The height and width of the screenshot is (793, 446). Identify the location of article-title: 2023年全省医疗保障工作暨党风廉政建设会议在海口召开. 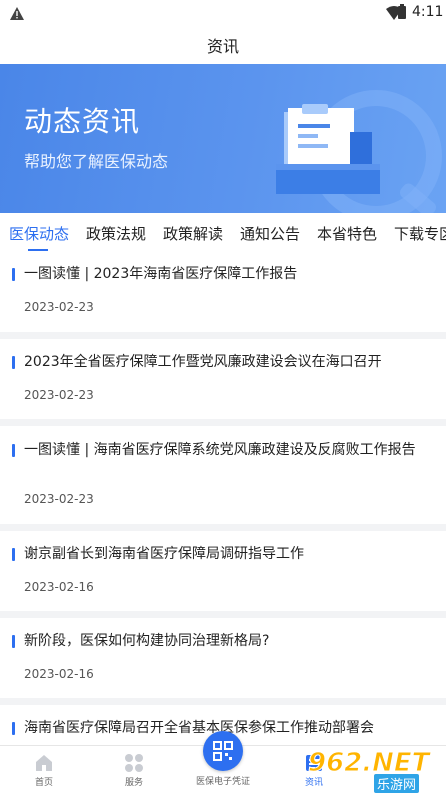
(203, 362).